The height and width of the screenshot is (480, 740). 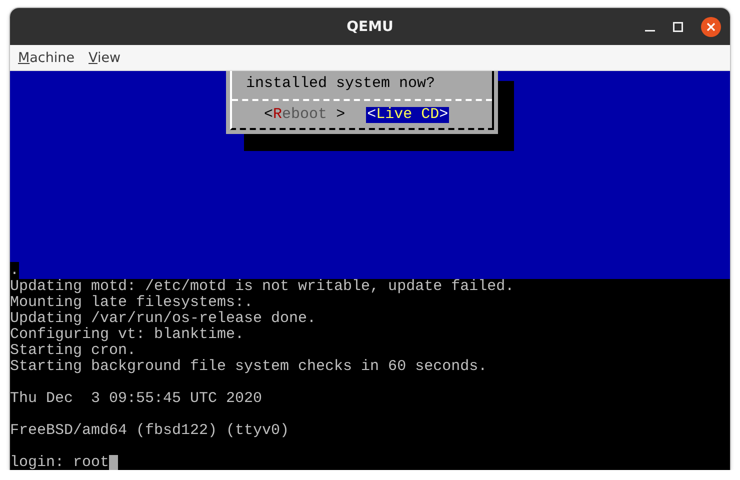 What do you see at coordinates (408, 115) in the screenshot?
I see `dialog-button: <Live CD>` at bounding box center [408, 115].